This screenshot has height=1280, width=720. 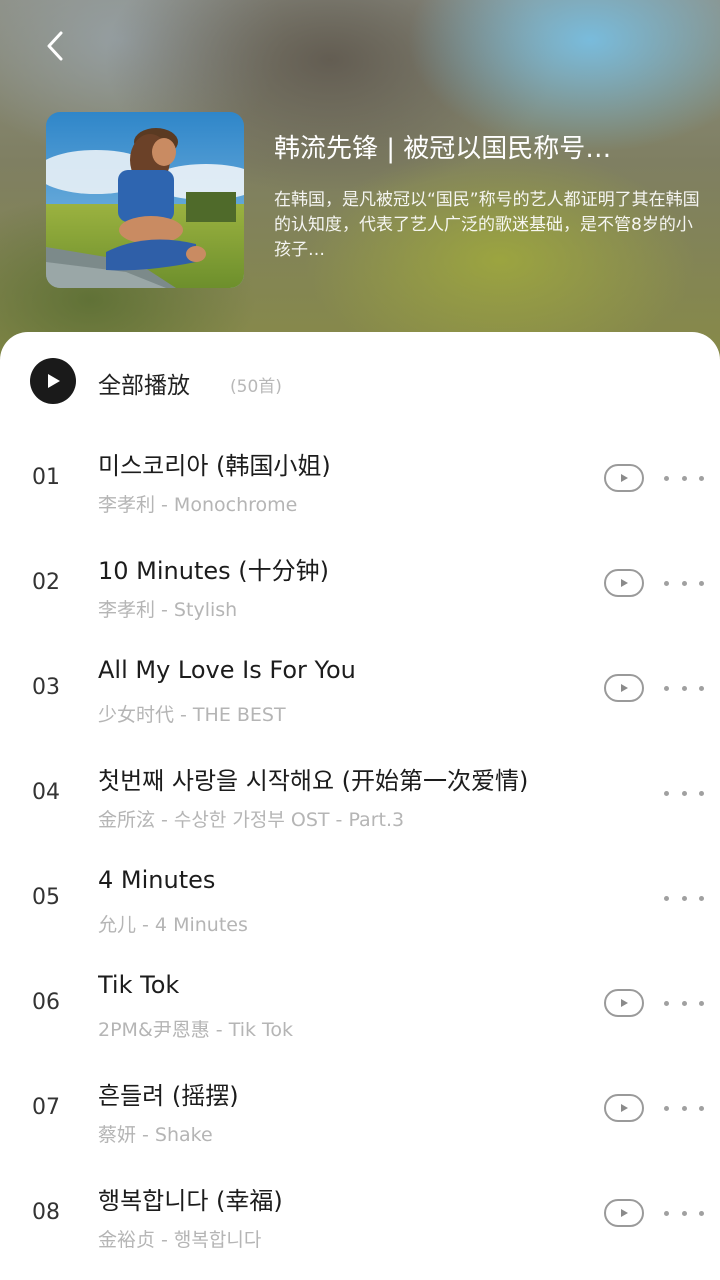 What do you see at coordinates (155, 1135) in the screenshot?
I see `track-artist-album: 蔡妍 - Shake` at bounding box center [155, 1135].